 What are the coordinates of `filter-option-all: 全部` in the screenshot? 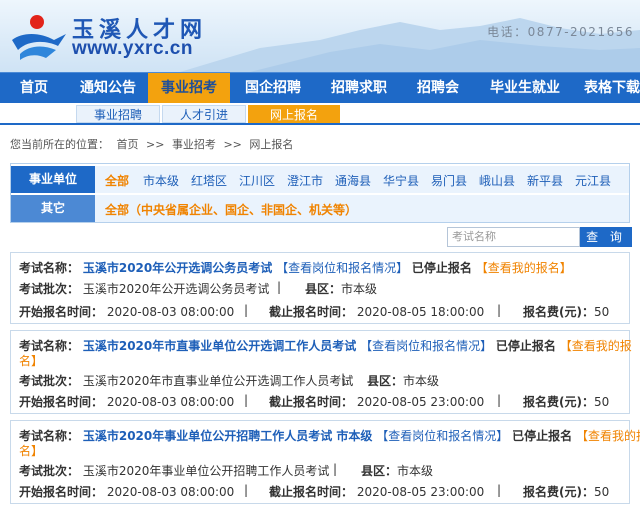 It's located at (117, 180).